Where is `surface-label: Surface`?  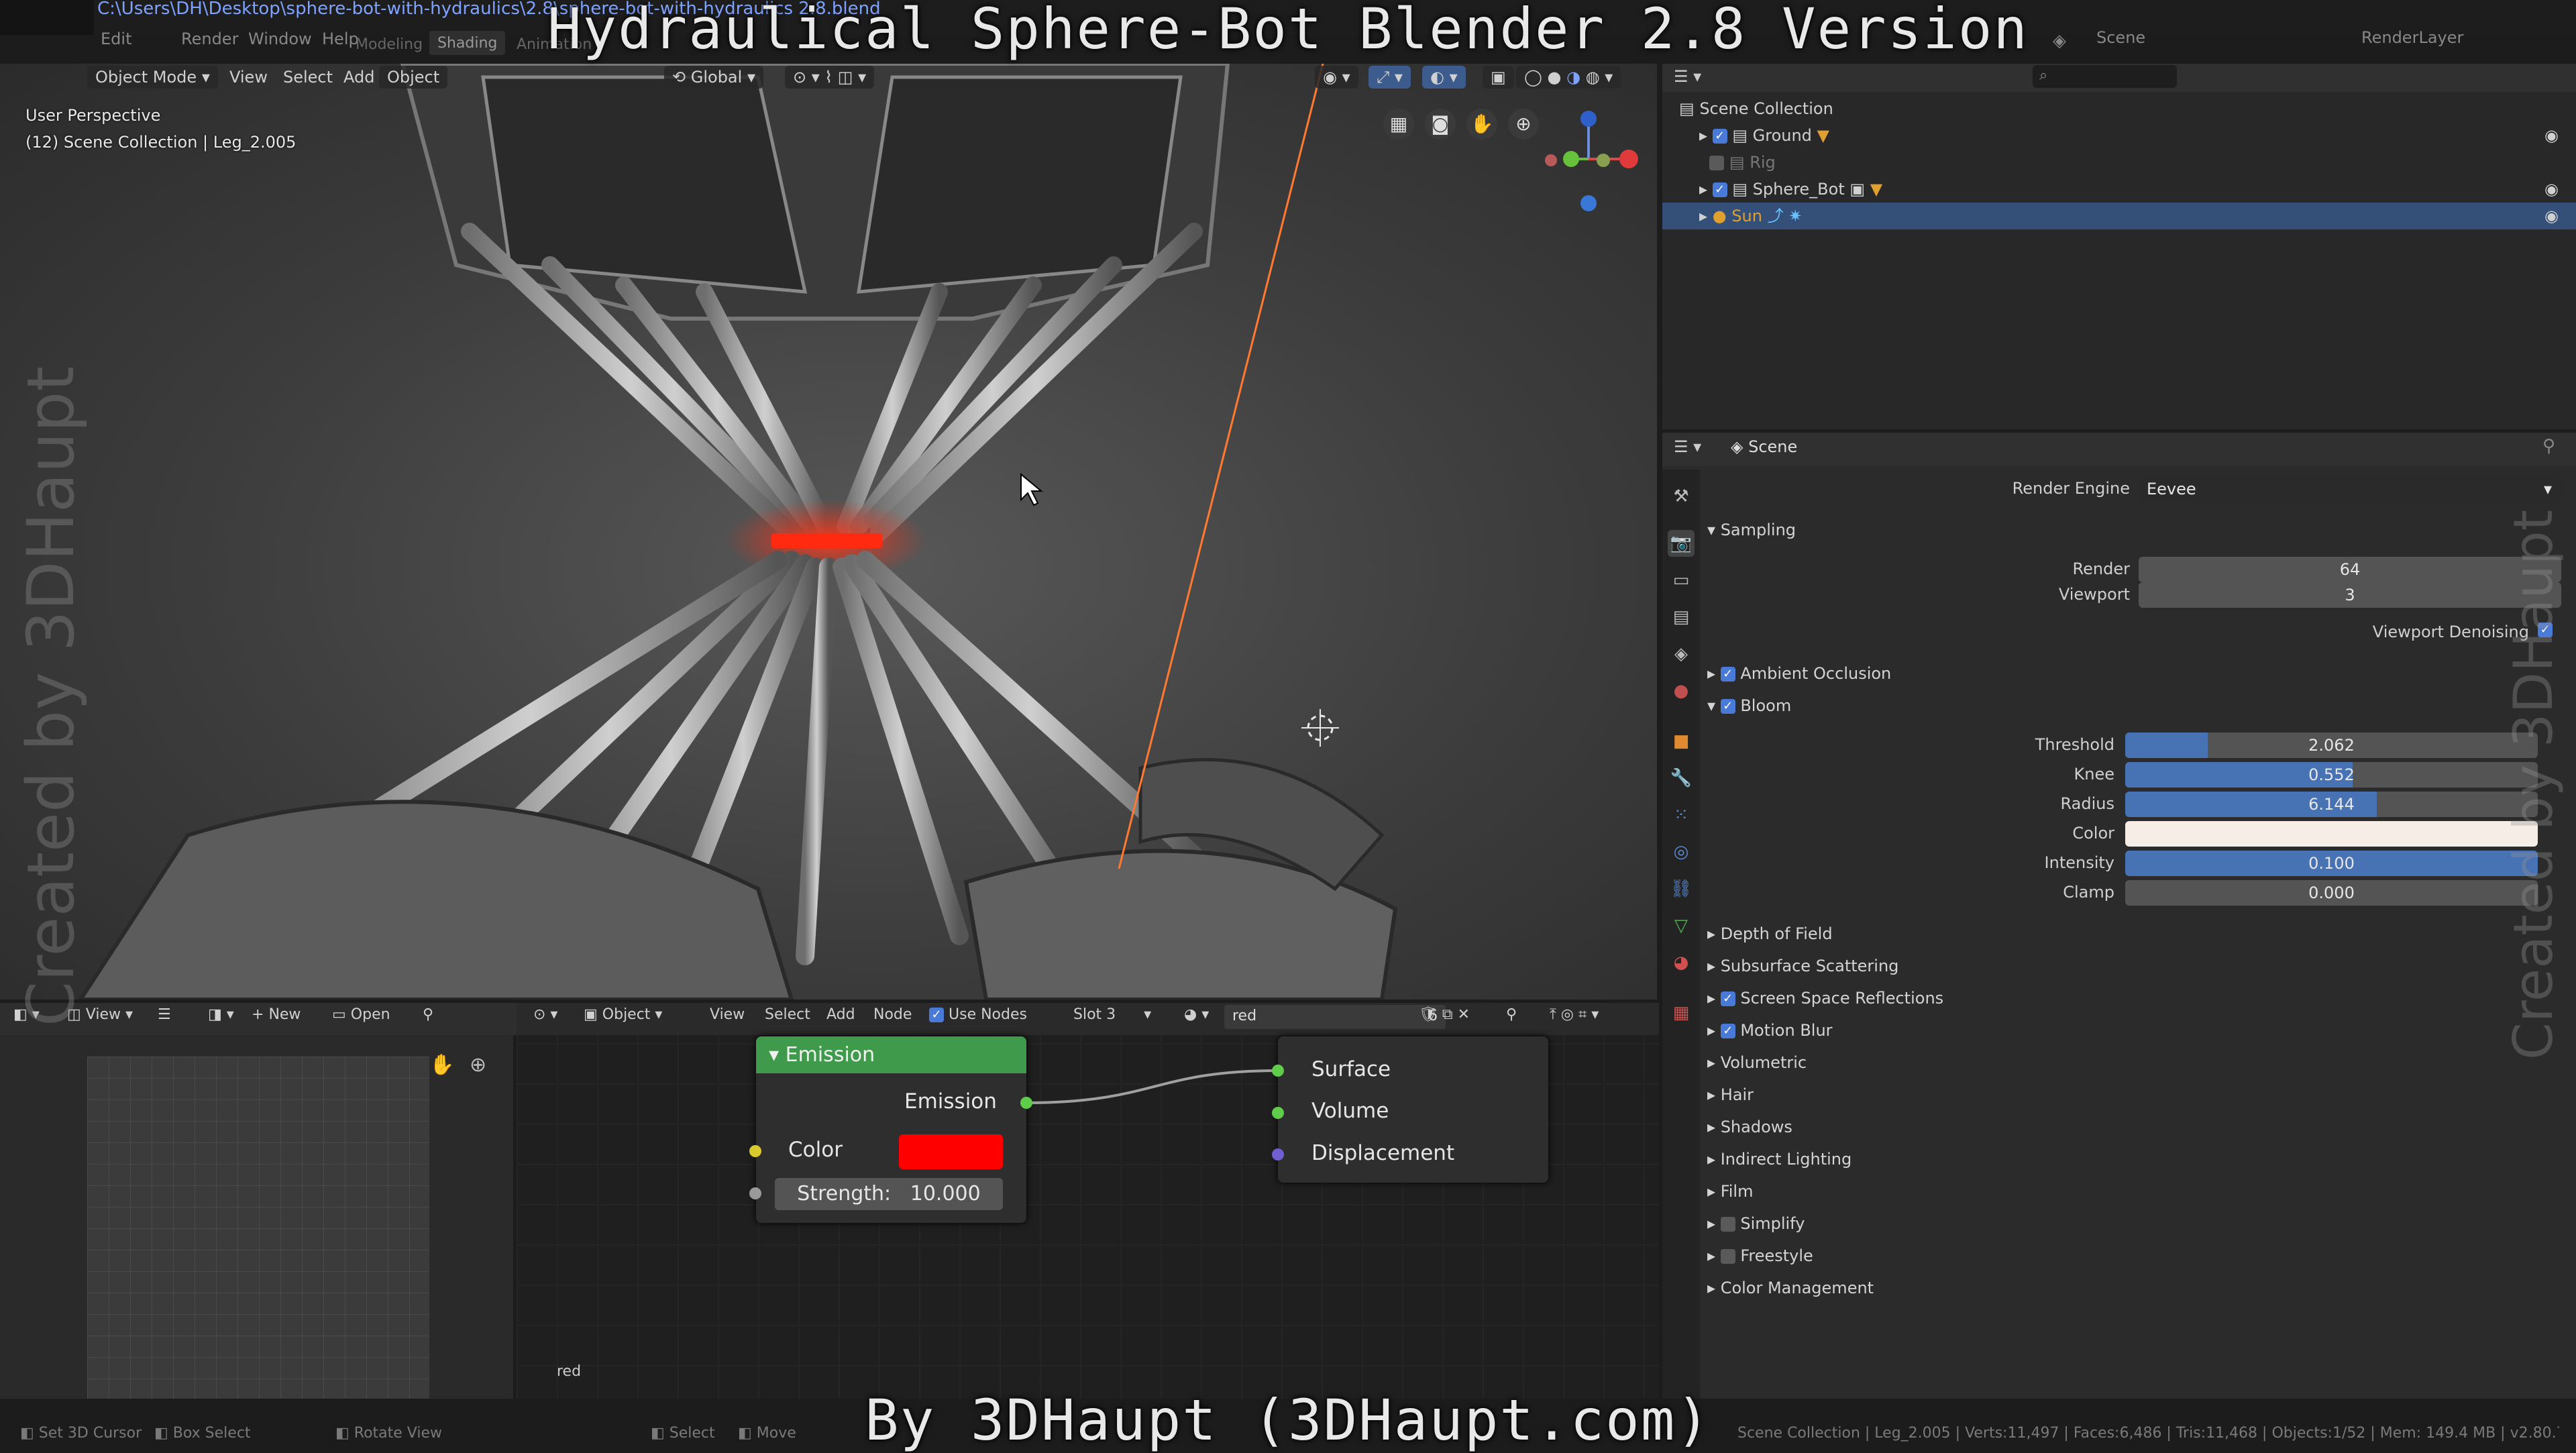 surface-label: Surface is located at coordinates (1351, 1069).